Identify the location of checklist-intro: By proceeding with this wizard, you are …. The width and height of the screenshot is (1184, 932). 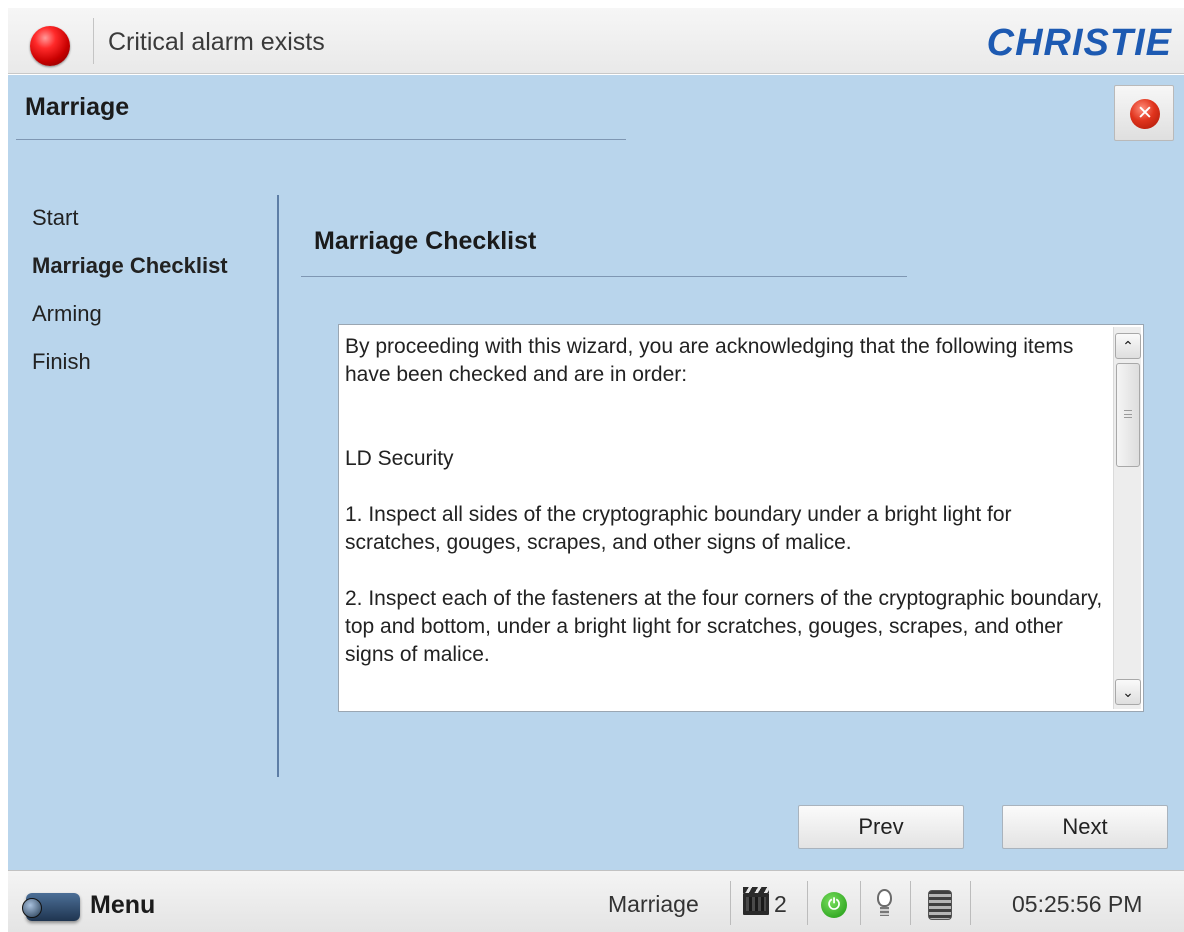
(709, 360).